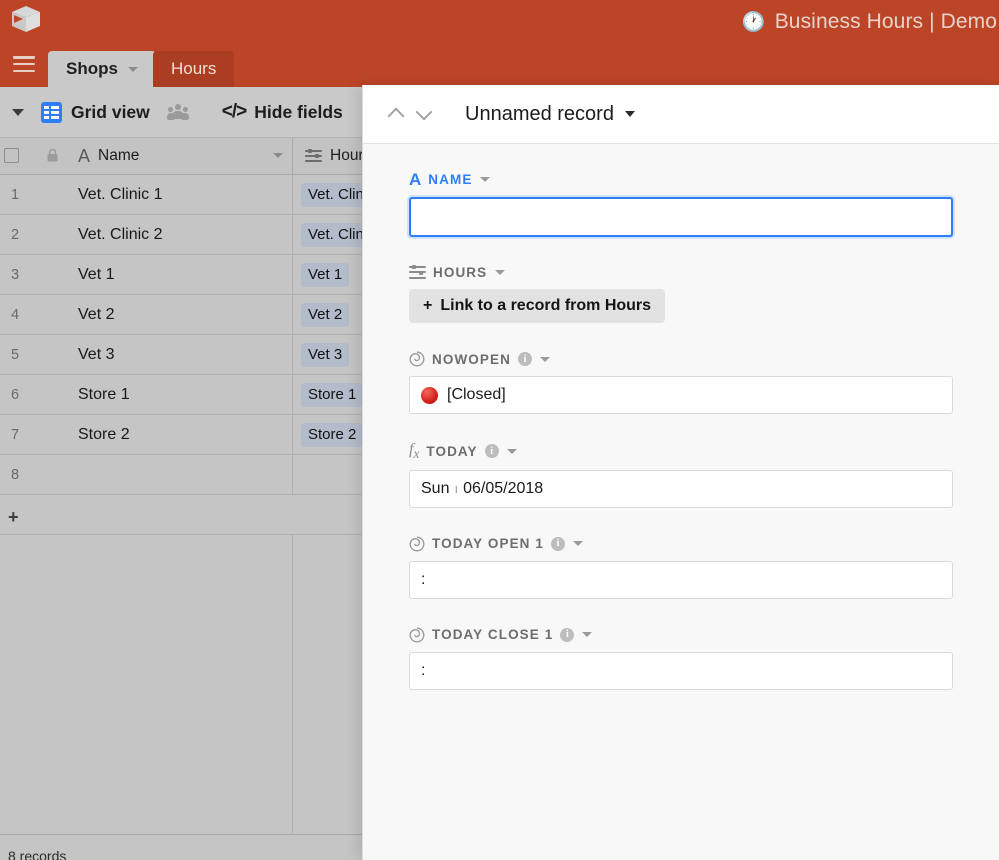  I want to click on hide-fields-button: </> Hide fields, so click(282, 112).